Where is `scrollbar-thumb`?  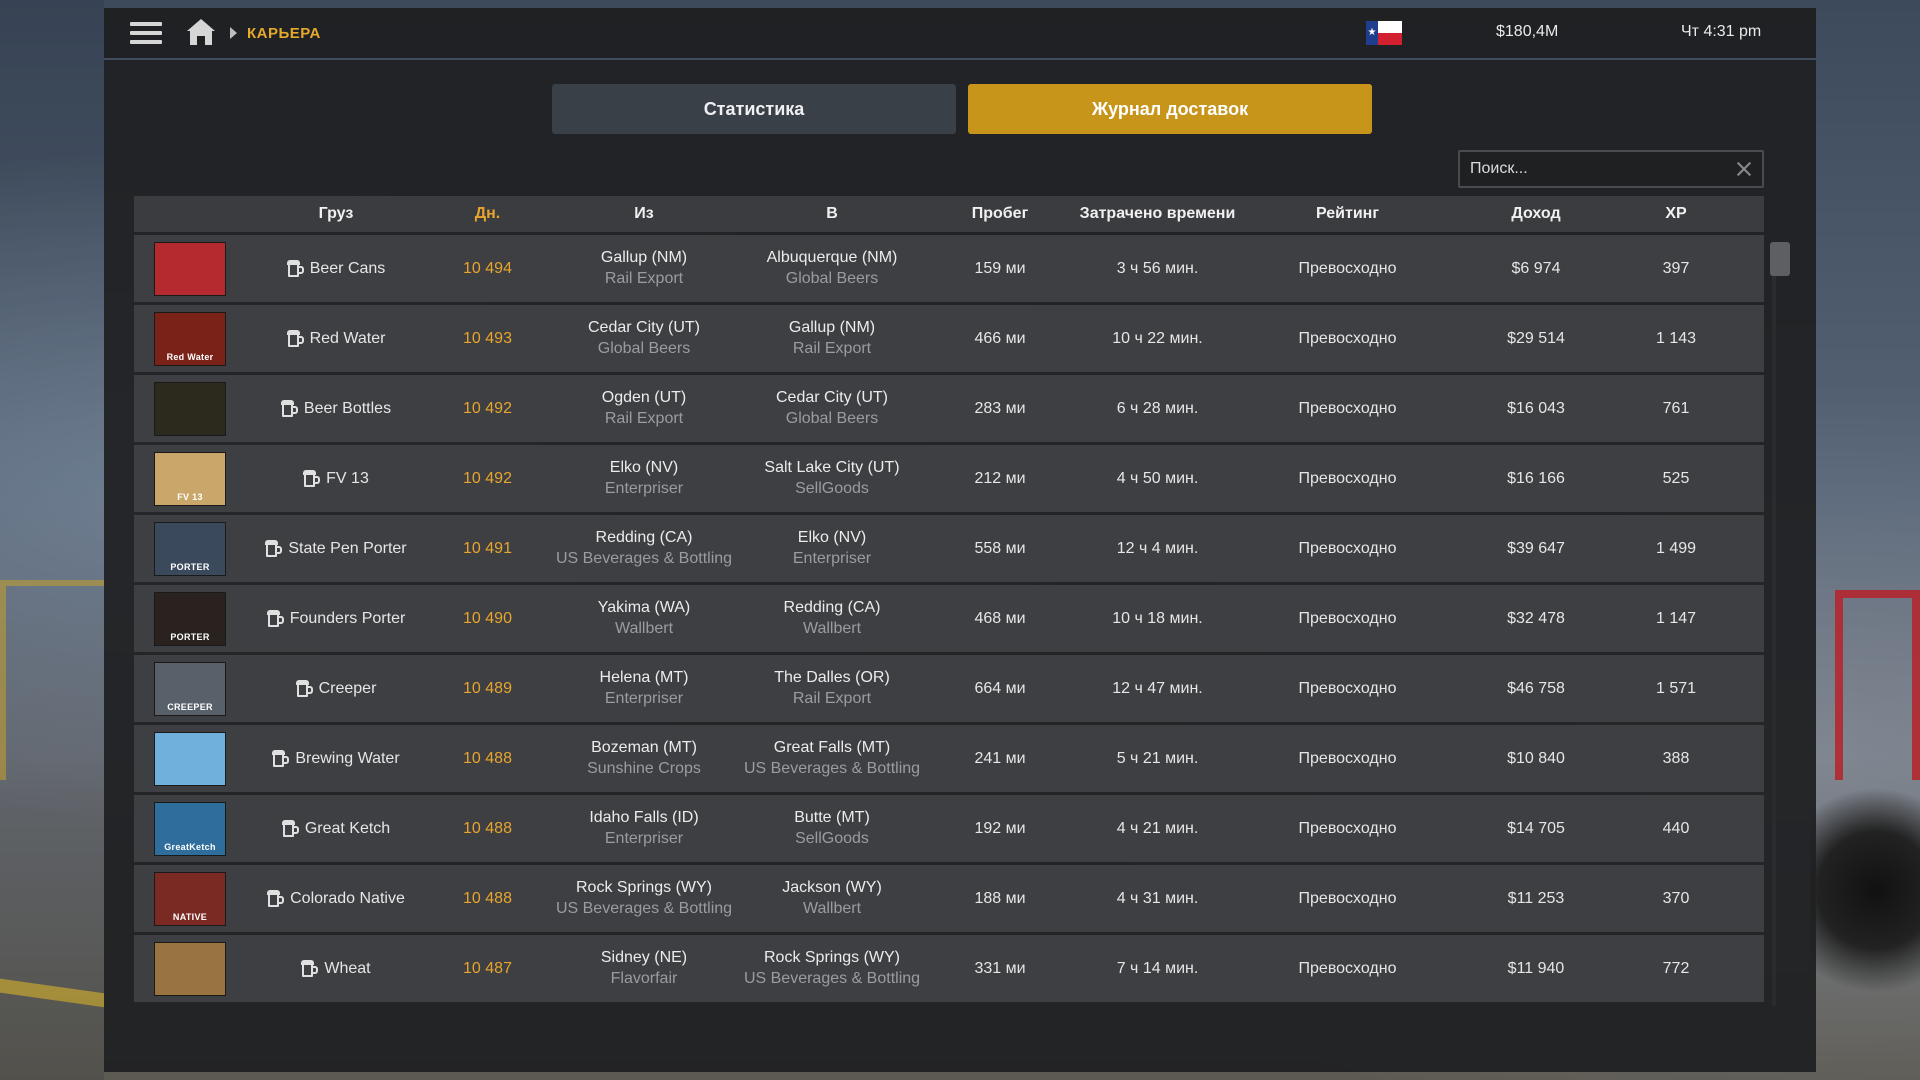 scrollbar-thumb is located at coordinates (1780, 259).